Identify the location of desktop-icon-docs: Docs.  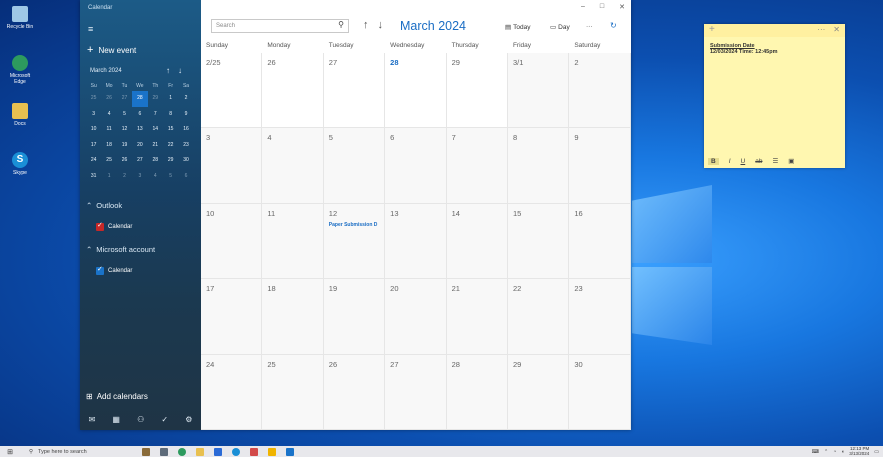
(20, 115).